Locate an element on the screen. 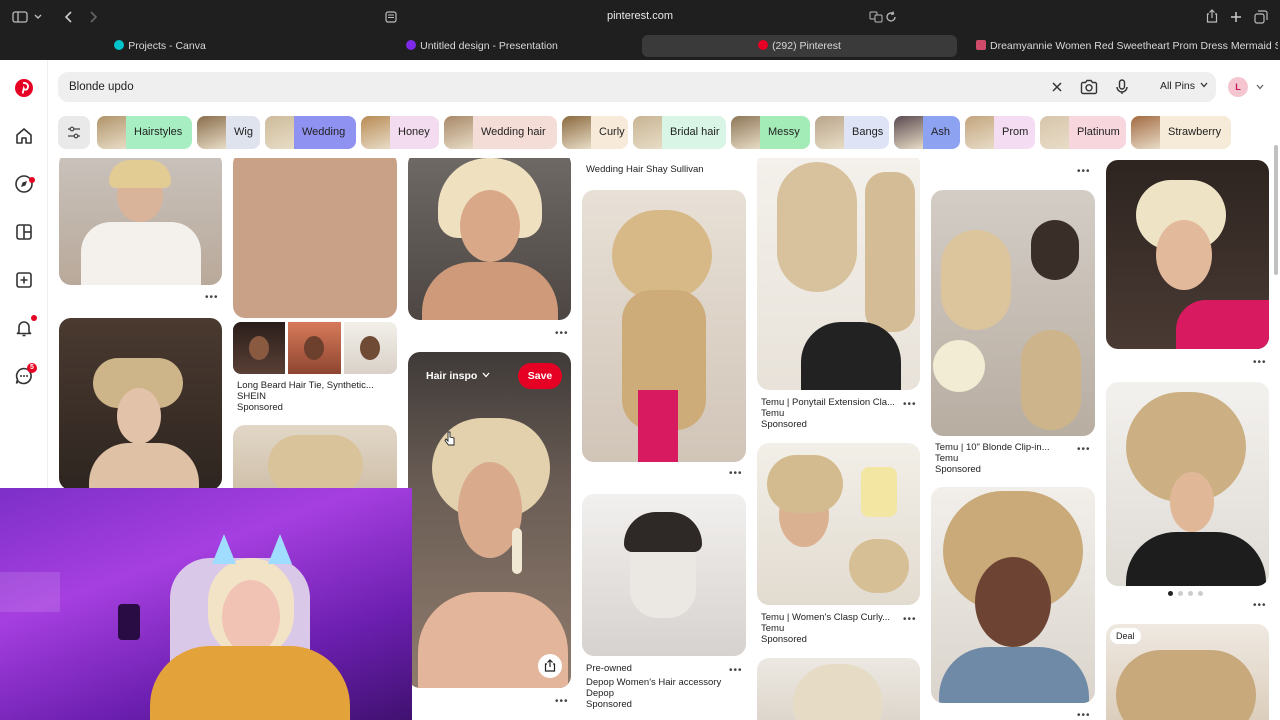 The image size is (1280, 720). chip-honey: Honey is located at coordinates (400, 132).